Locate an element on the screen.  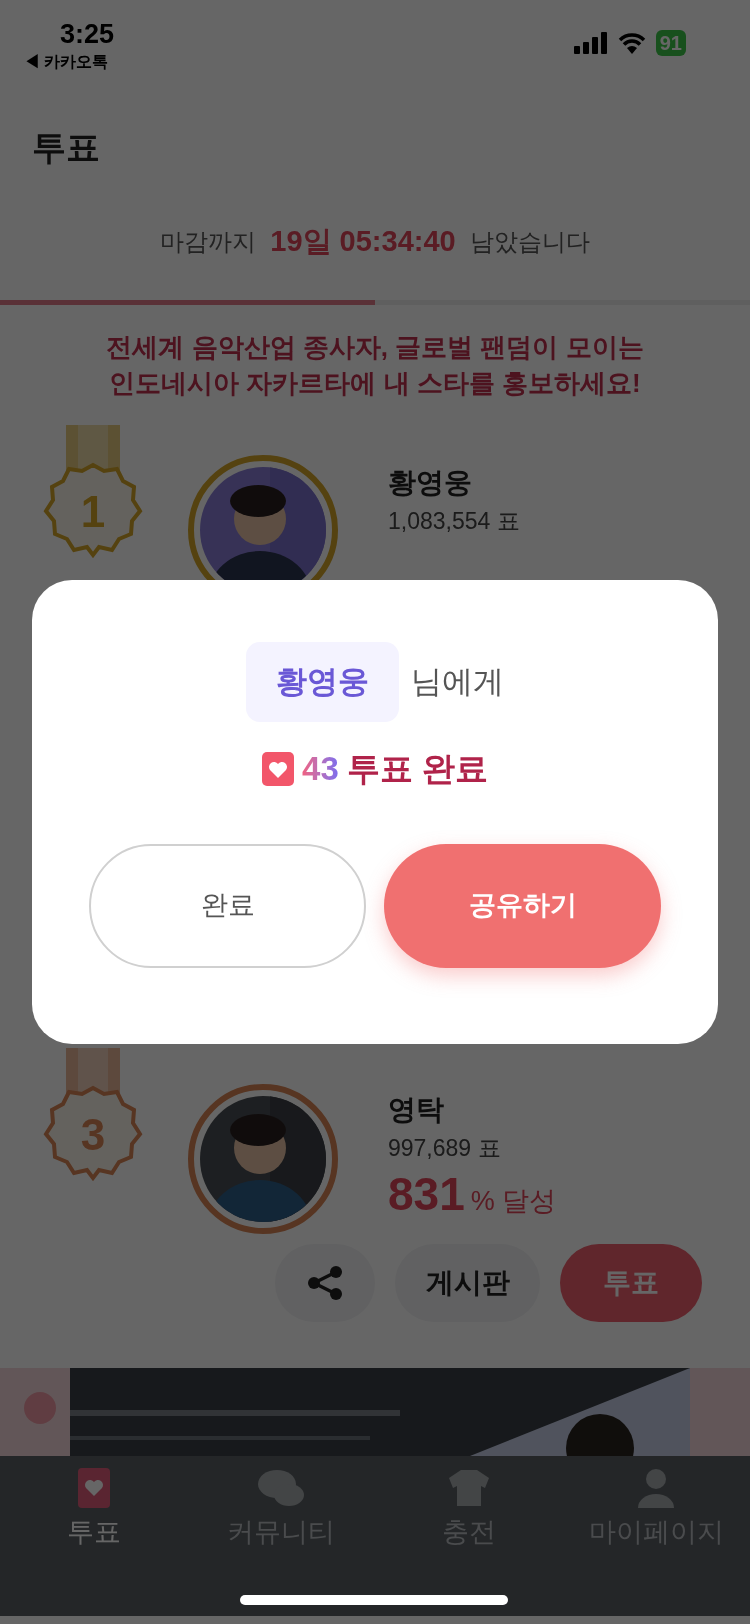
candidate-name: 영탁 is located at coordinates (416, 1110).